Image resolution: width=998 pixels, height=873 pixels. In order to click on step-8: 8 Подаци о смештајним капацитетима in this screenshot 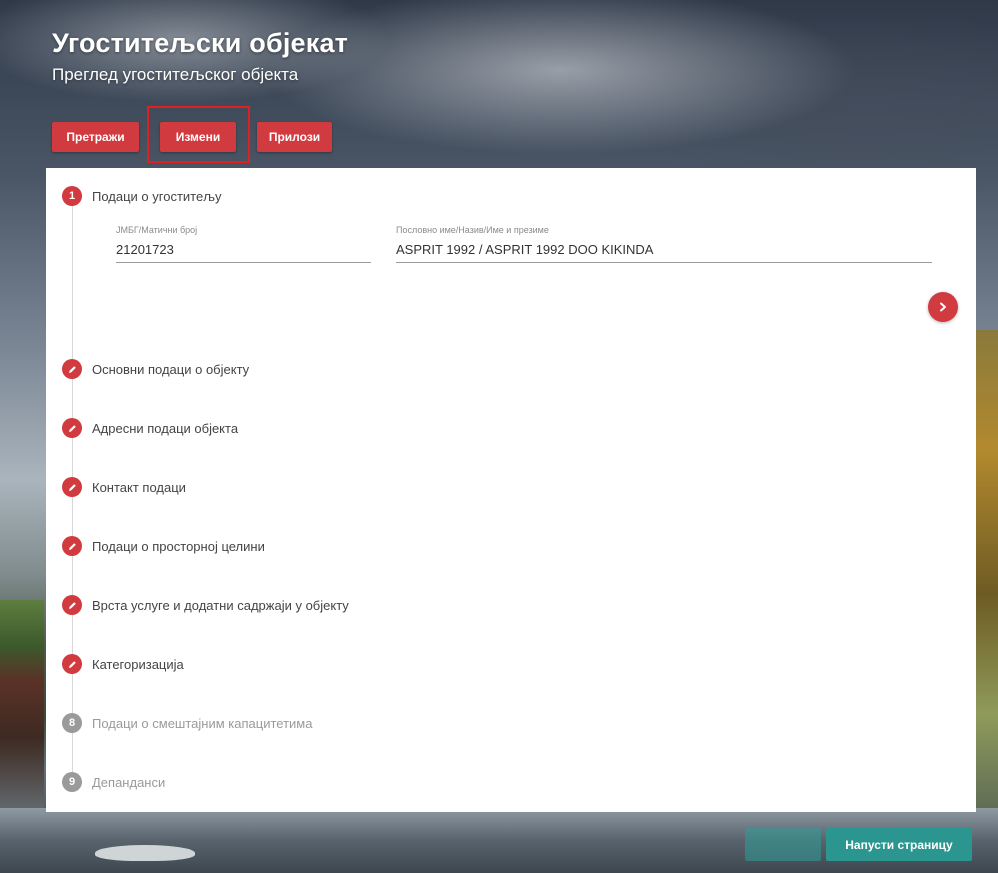, I will do `click(187, 723)`.